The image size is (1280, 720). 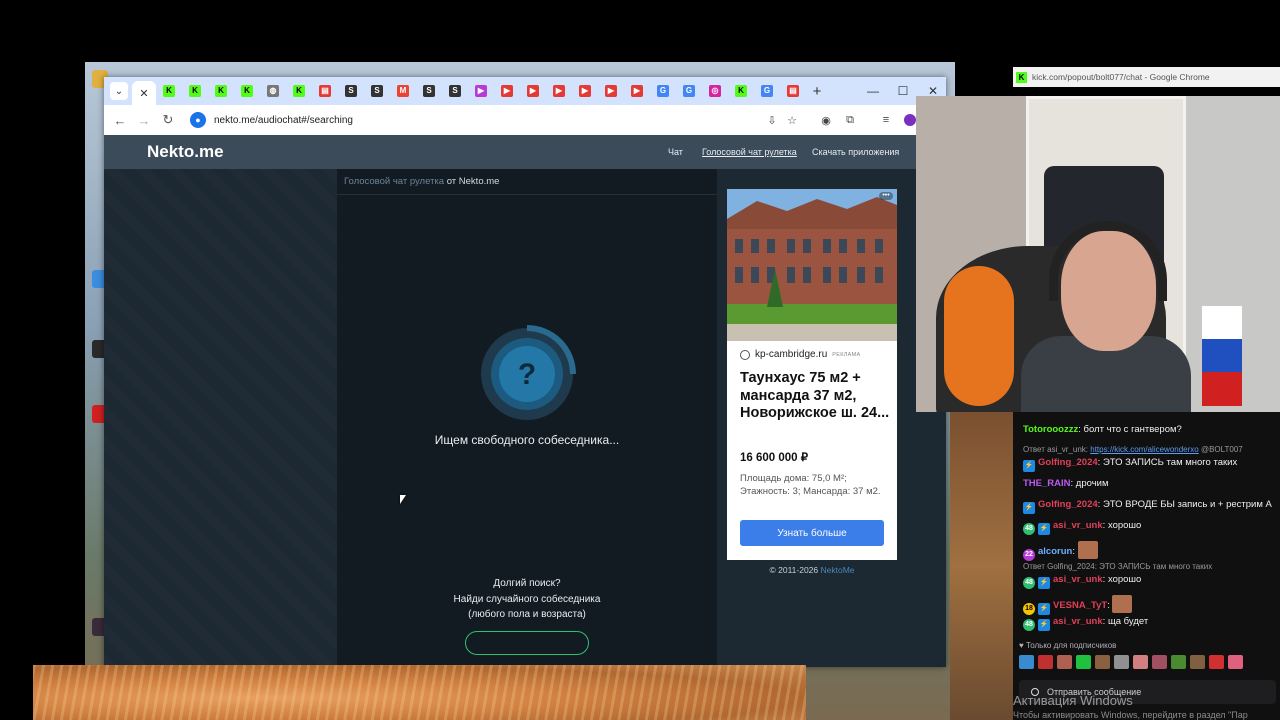 I want to click on copyright: © 2011-2026 NektoMe, so click(x=812, y=570).